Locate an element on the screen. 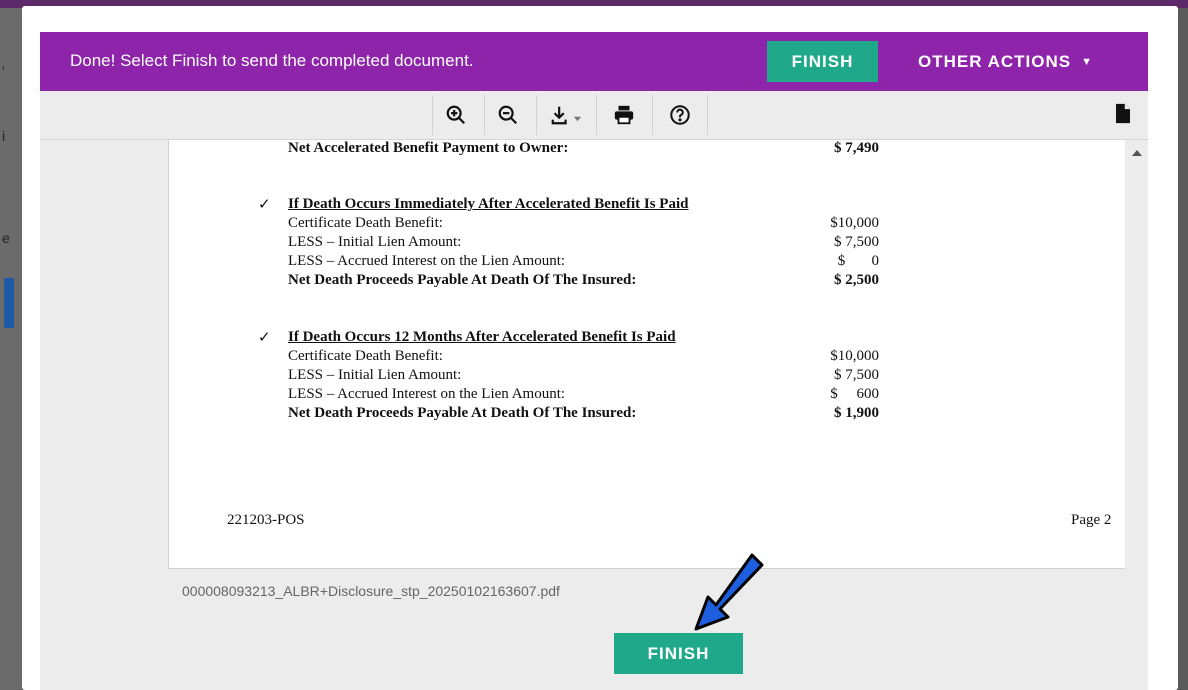 The width and height of the screenshot is (1188, 690). background-text-fragment: e is located at coordinates (6, 238).